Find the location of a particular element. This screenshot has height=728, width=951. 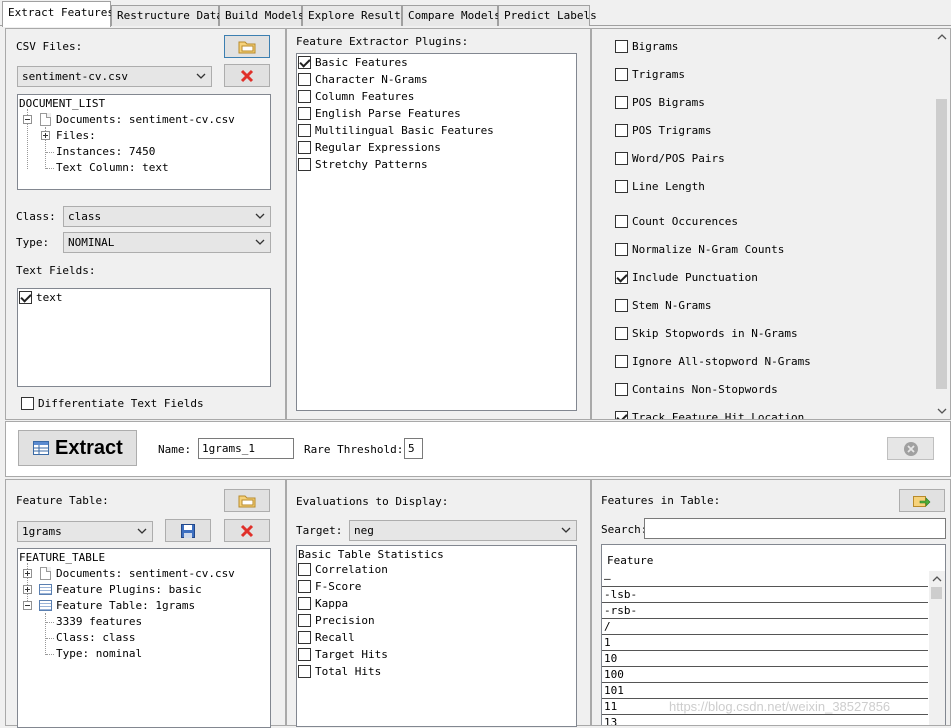

option-item: Bigrams is located at coordinates (646, 46).